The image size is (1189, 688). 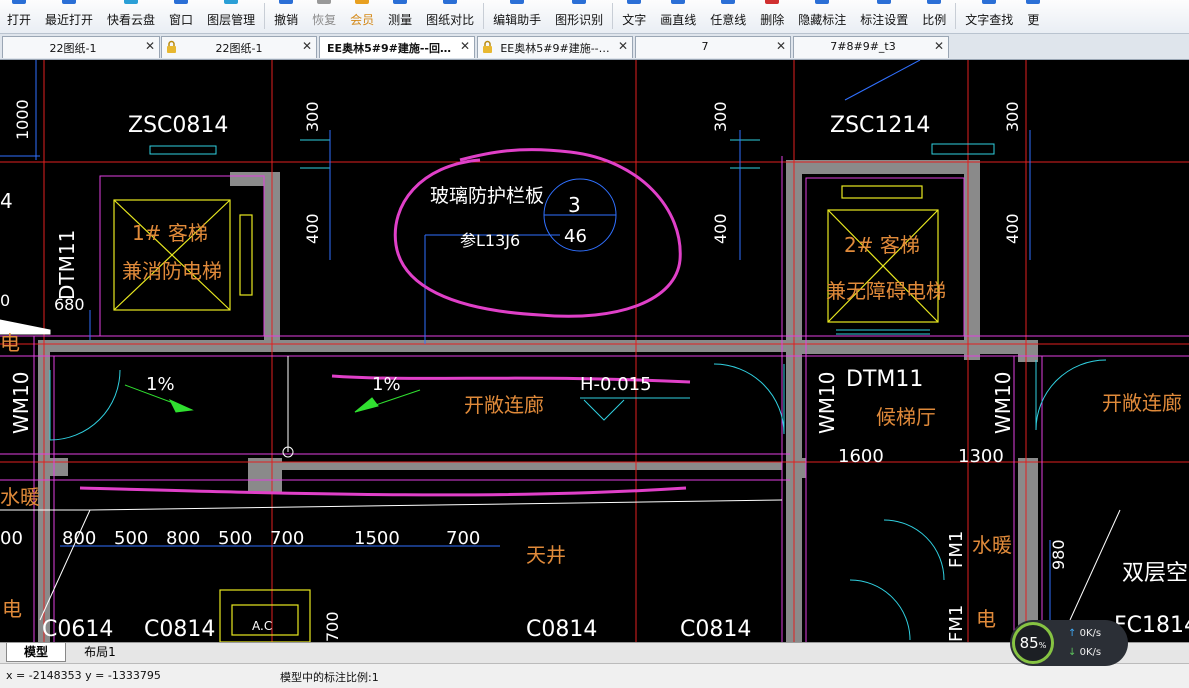 I want to click on elevator1-label-b: 兼消防电梯, so click(x=172, y=271).